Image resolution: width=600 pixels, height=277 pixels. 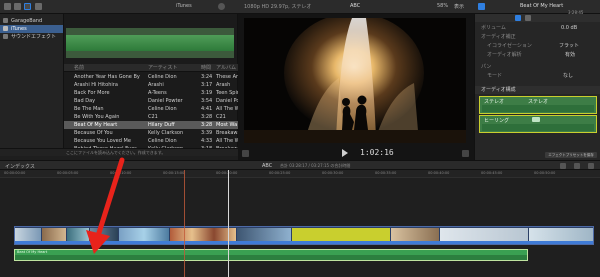 I want to click on table-cell-album: All The W, so click(x=227, y=109).